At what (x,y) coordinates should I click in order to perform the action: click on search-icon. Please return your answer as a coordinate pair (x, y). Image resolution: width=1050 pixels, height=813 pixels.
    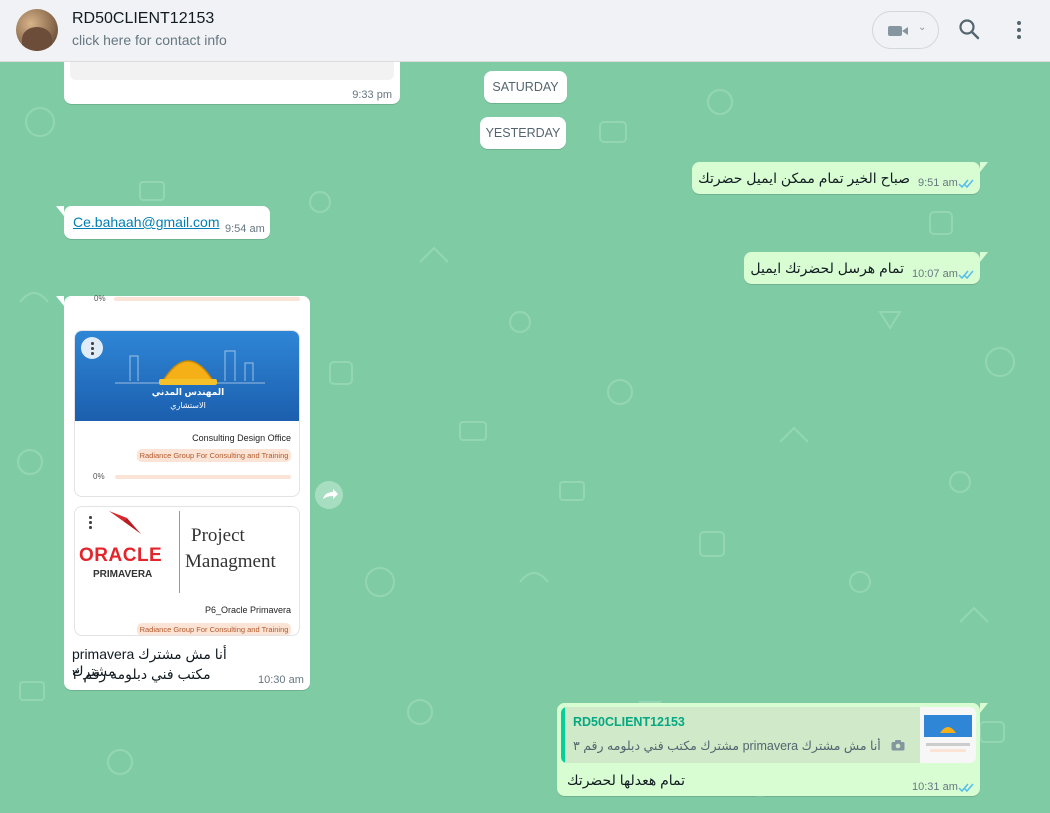
    Looking at the image, I should click on (969, 29).